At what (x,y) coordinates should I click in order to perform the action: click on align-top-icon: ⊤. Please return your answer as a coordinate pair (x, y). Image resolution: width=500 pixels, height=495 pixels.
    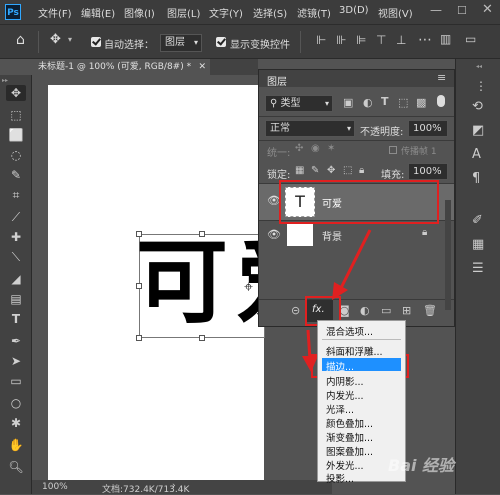
    Looking at the image, I should click on (381, 40).